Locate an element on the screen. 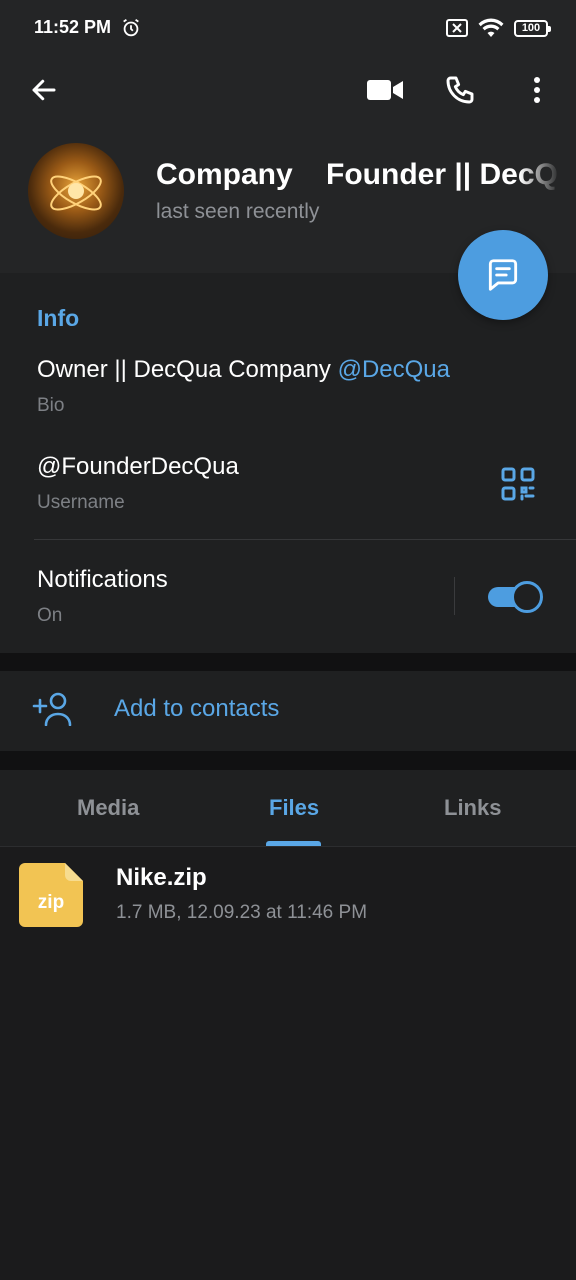  video-call-button is located at coordinates (385, 90).